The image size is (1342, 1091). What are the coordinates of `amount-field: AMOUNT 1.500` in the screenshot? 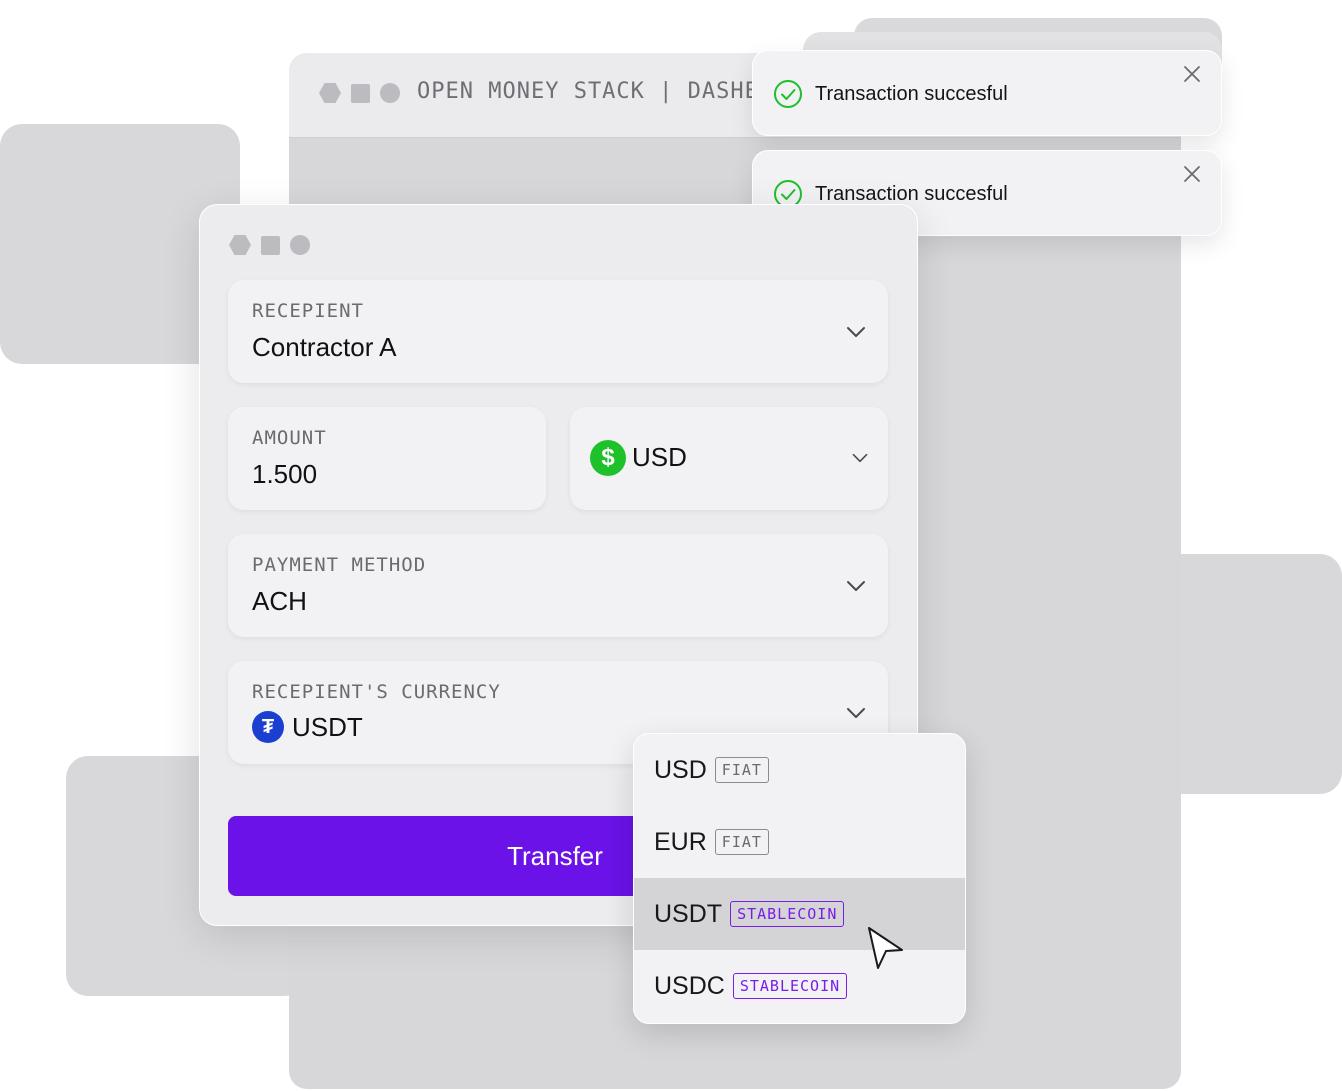 It's located at (387, 458).